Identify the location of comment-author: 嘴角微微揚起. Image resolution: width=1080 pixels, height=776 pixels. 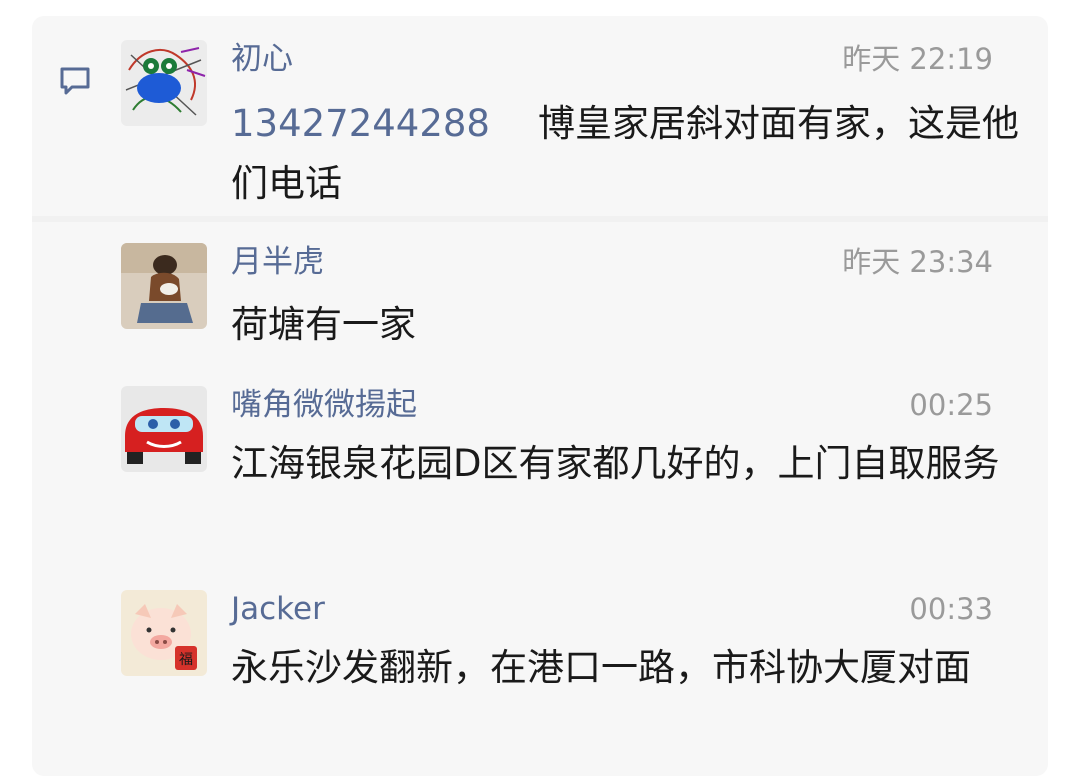
(324, 405).